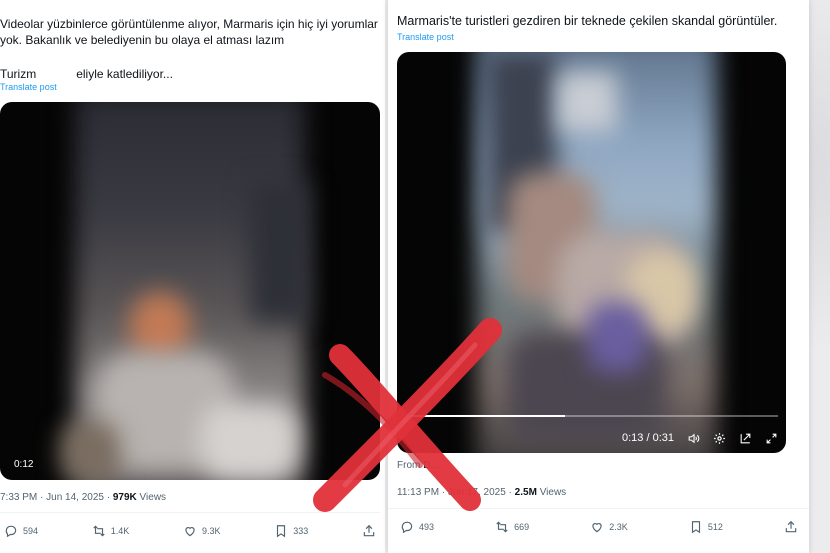  Describe the element at coordinates (512, 527) in the screenshot. I see `repost-button: 669` at that location.